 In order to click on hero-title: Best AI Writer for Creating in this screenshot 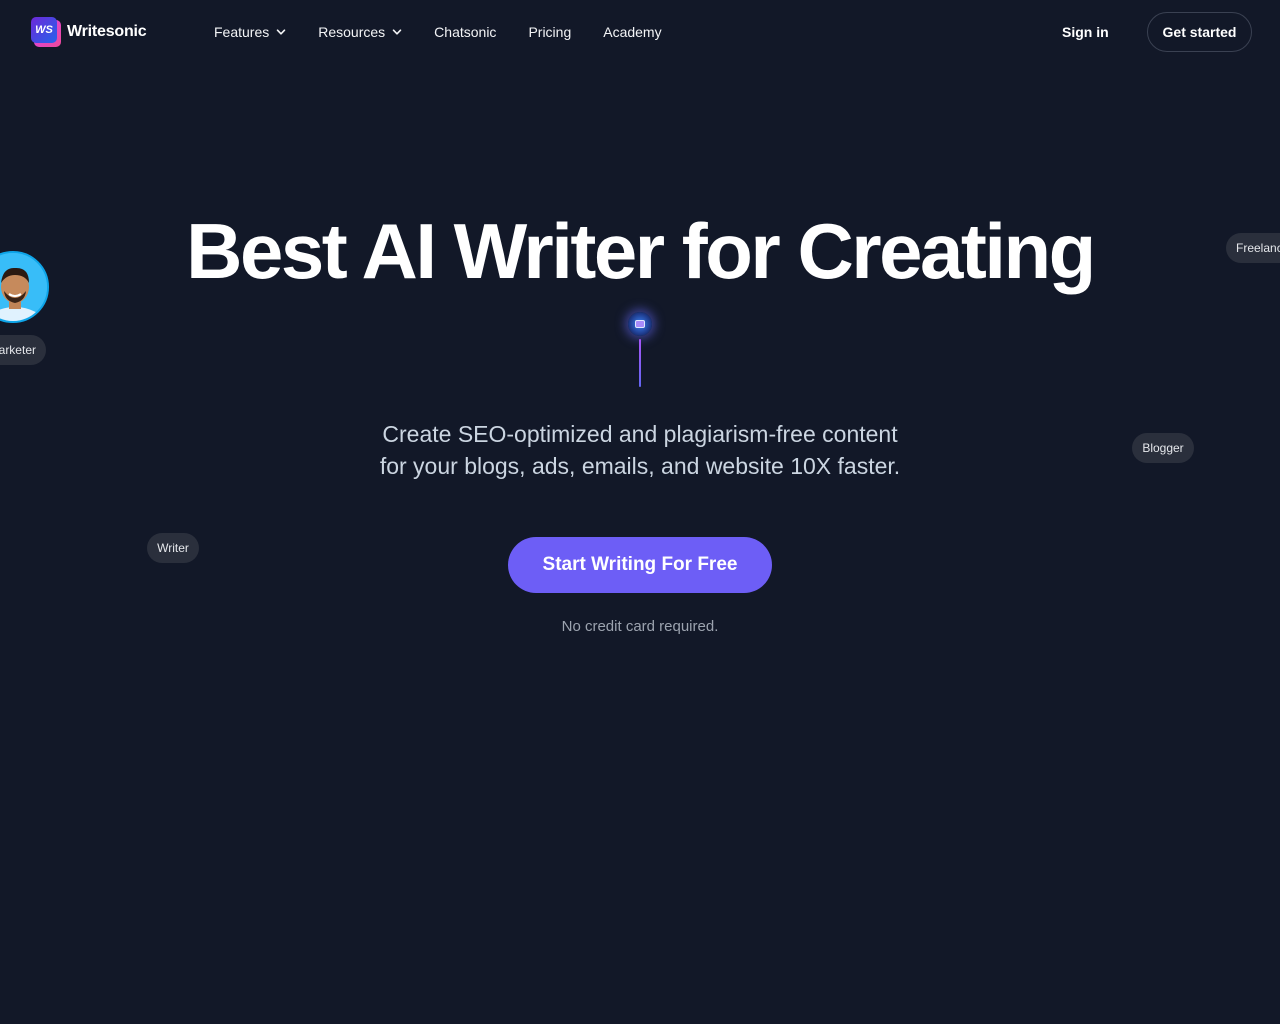, I will do `click(641, 251)`.